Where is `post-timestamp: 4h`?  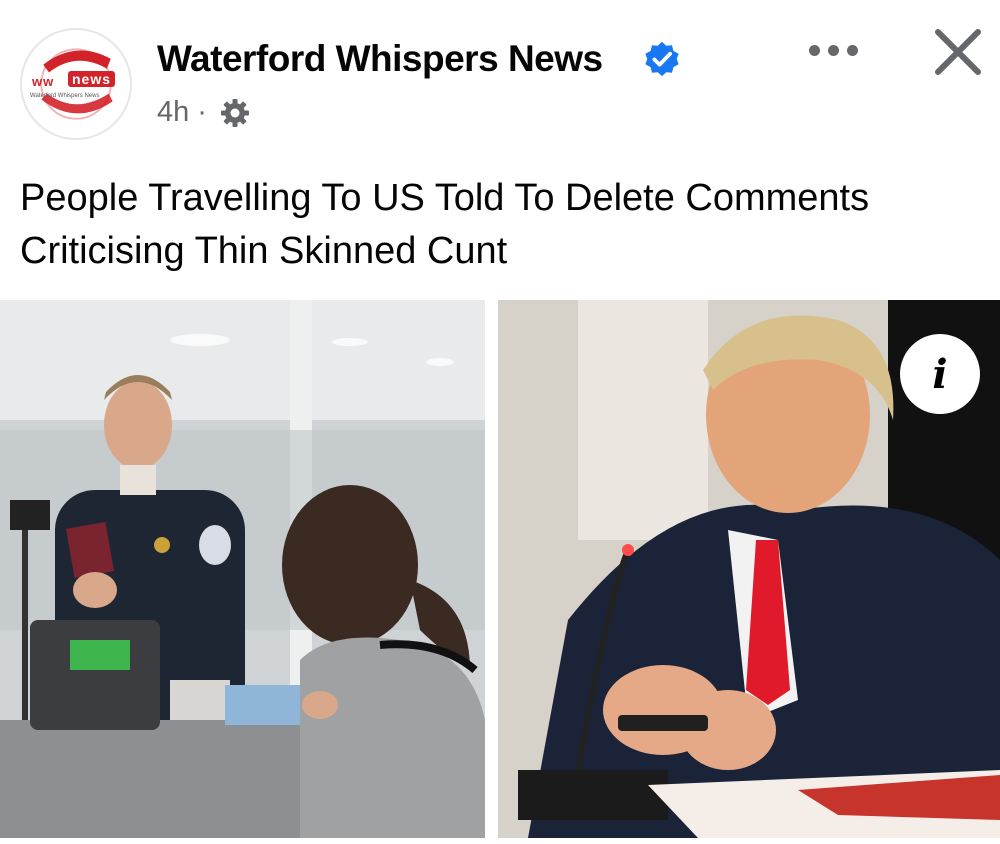
post-timestamp: 4h is located at coordinates (173, 112).